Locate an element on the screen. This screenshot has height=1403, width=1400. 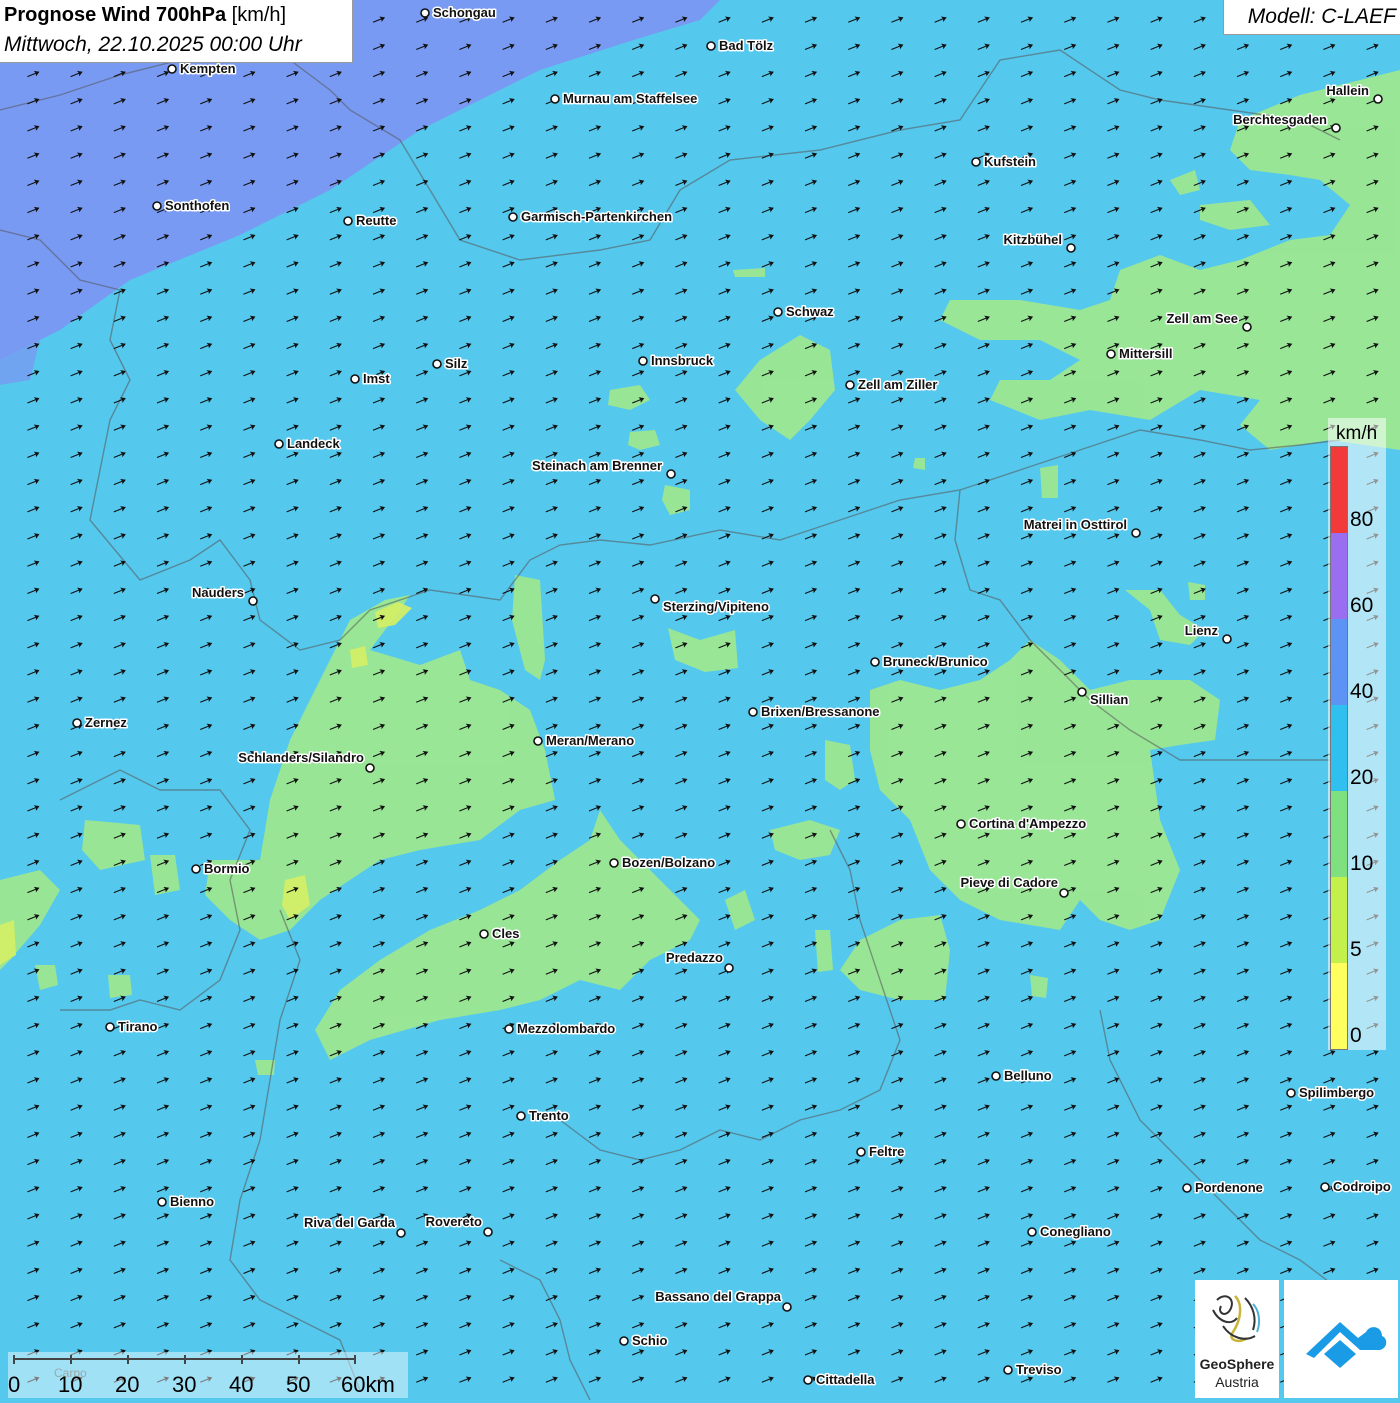
city-label: Cles is located at coordinates (505, 933).